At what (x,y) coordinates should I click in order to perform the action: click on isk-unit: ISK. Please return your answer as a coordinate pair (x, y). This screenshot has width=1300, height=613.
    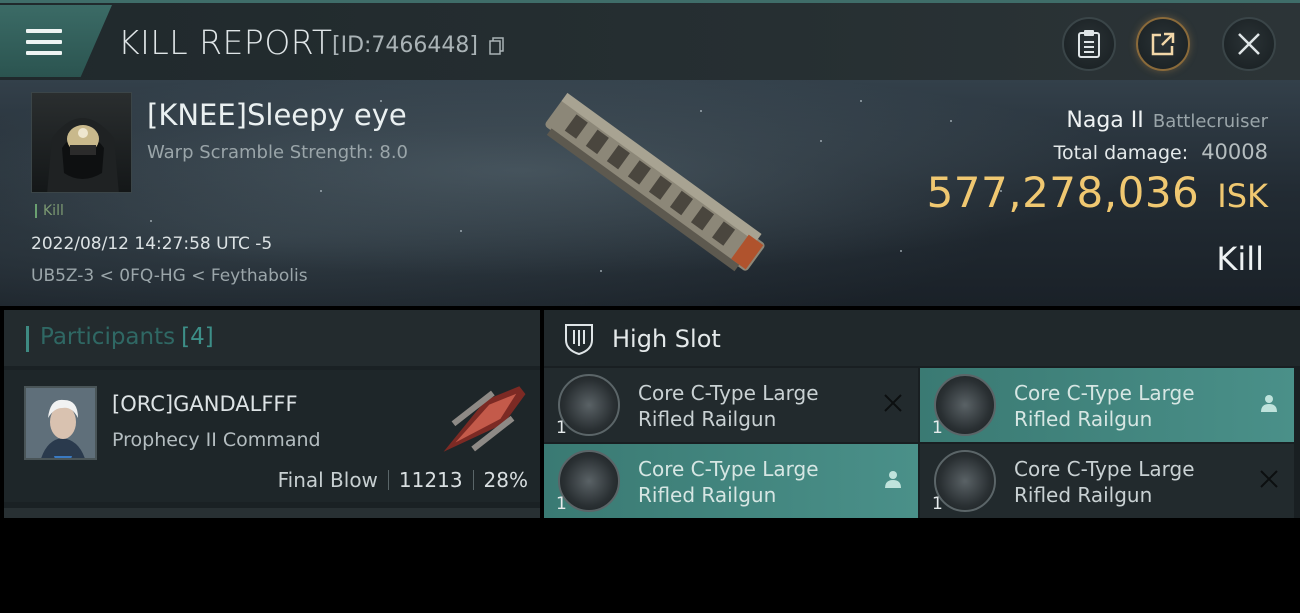
    Looking at the image, I should click on (1242, 196).